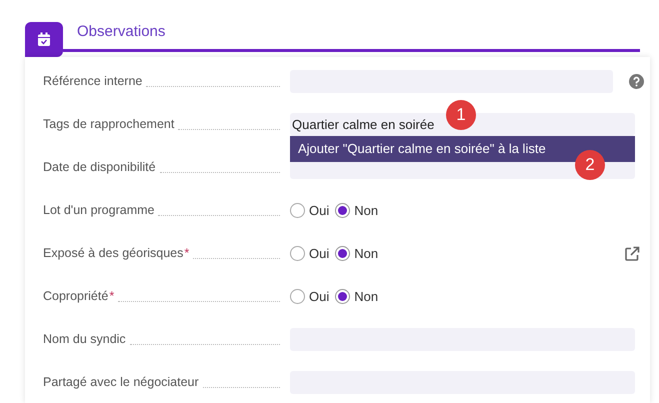  What do you see at coordinates (84, 339) in the screenshot?
I see `field-label: Nom du syndic` at bounding box center [84, 339].